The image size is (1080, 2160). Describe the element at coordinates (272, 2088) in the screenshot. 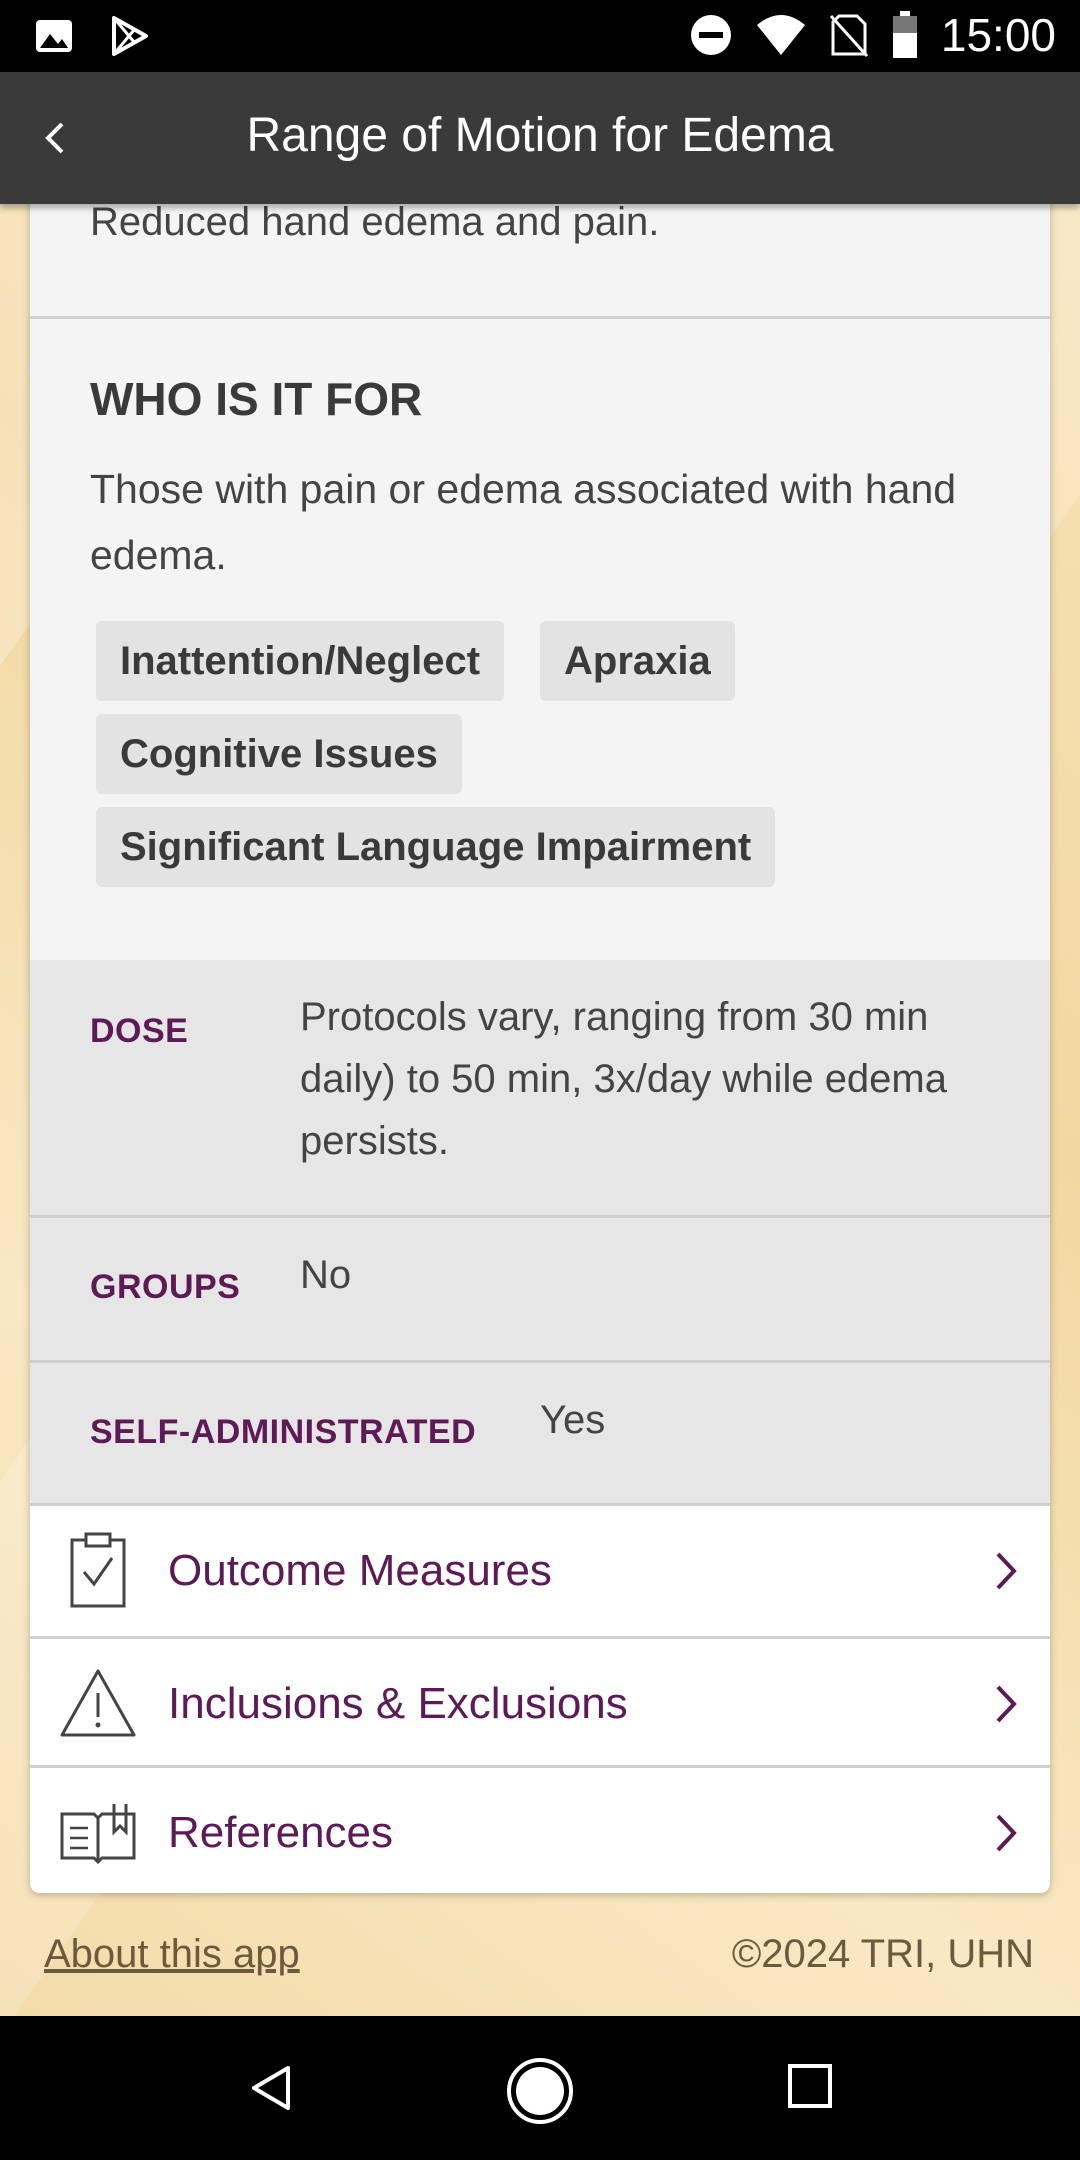

I see `nav-back-icon` at that location.